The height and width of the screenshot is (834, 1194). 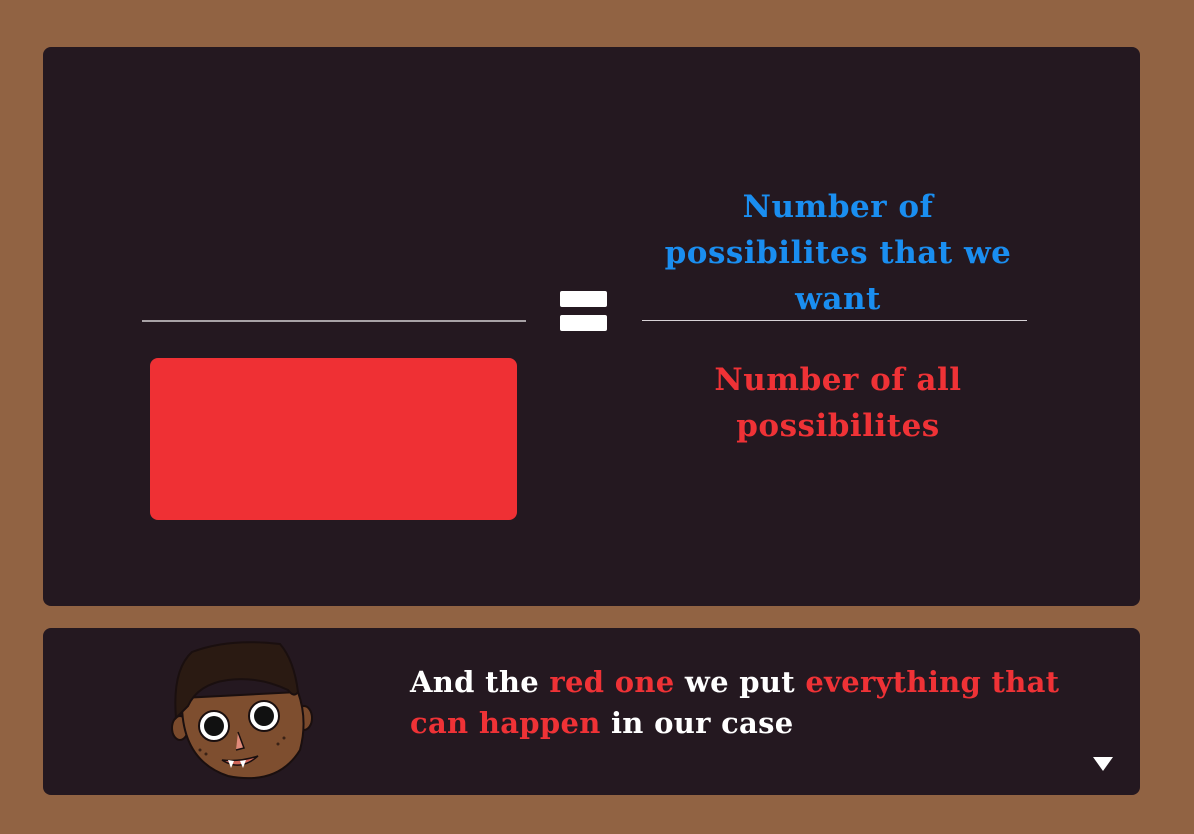 What do you see at coordinates (612, 682) in the screenshot?
I see `dialog-highlight-red-one: red one` at bounding box center [612, 682].